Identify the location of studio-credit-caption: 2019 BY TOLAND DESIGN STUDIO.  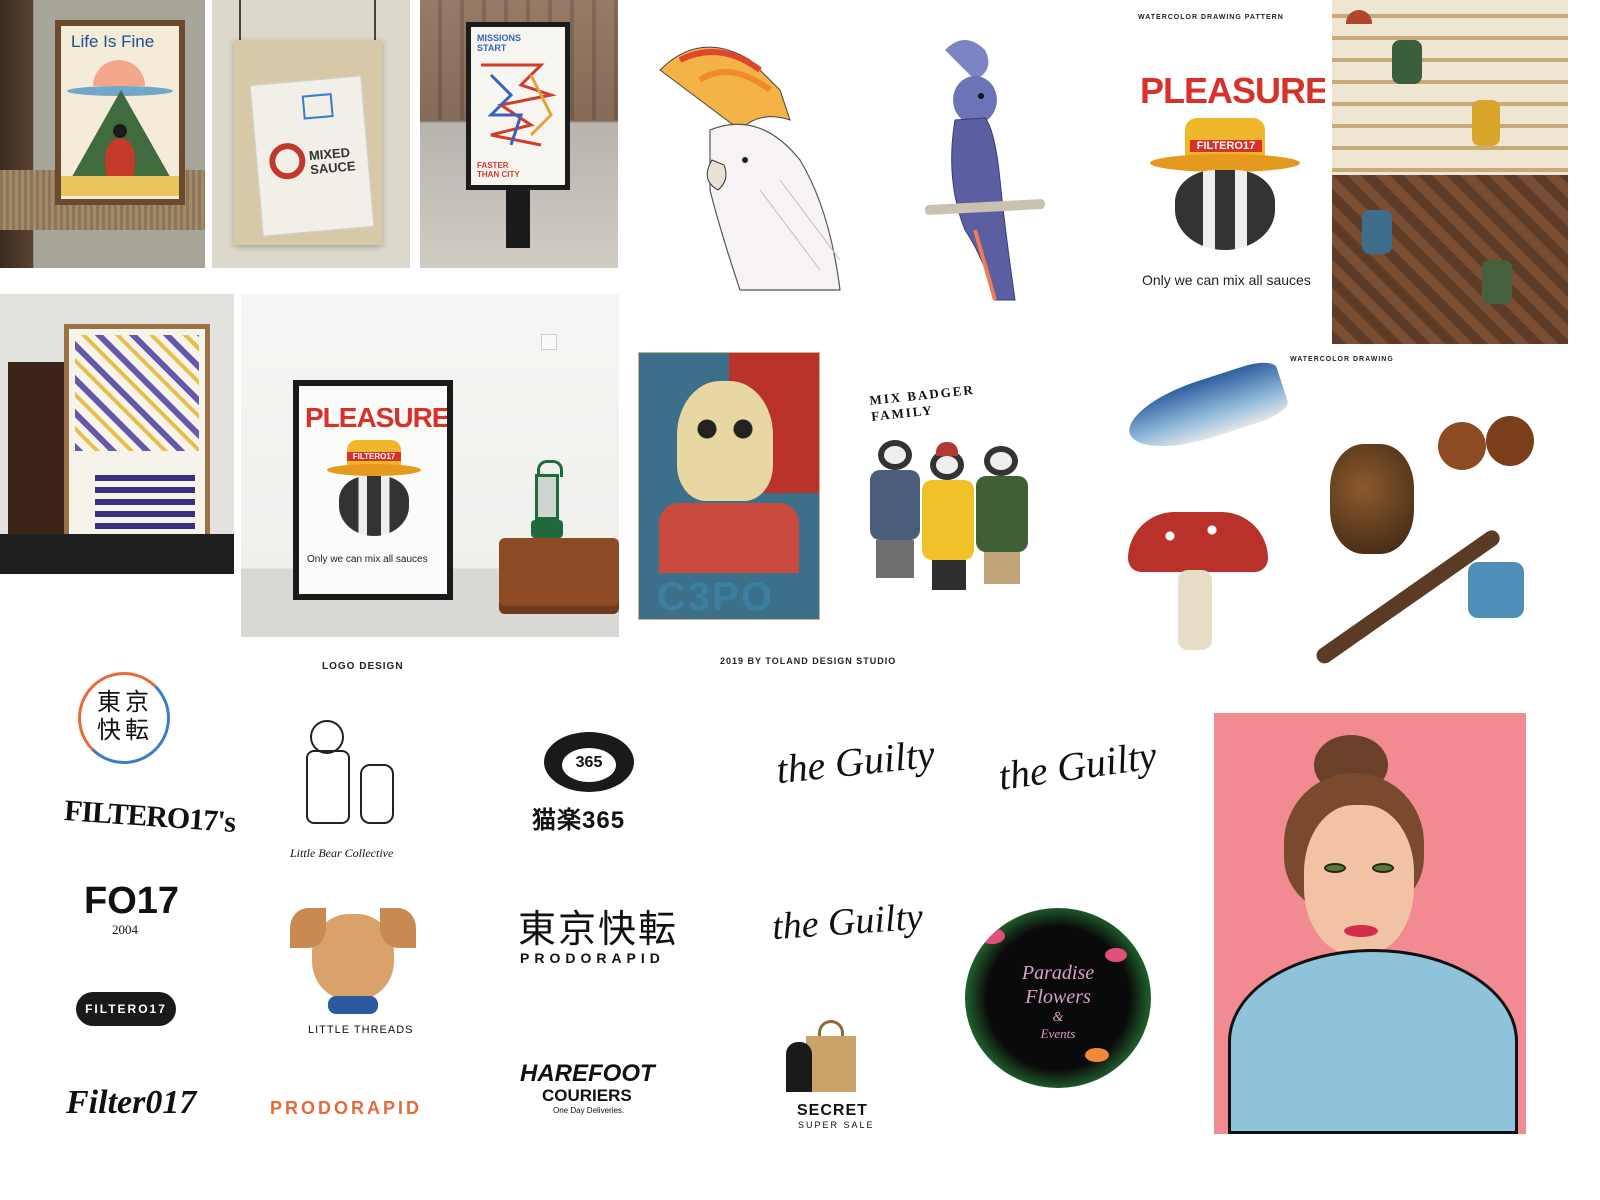
(808, 661).